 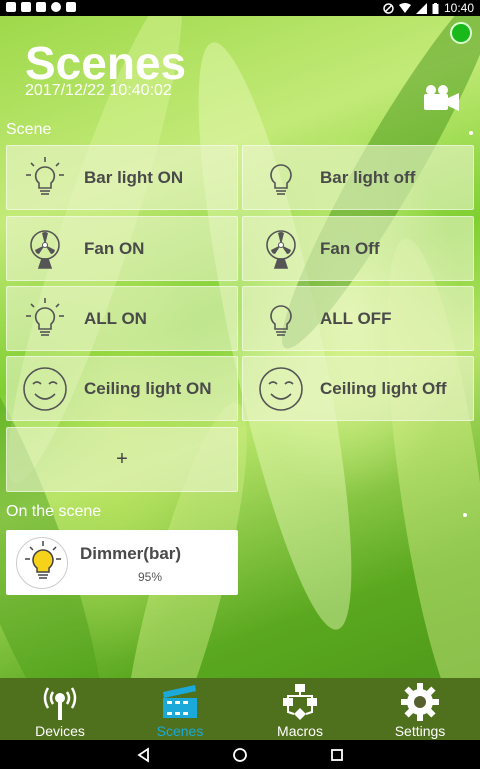 I want to click on bottom-tab-bar: Devices Scenes Macros Settings, so click(x=240, y=709).